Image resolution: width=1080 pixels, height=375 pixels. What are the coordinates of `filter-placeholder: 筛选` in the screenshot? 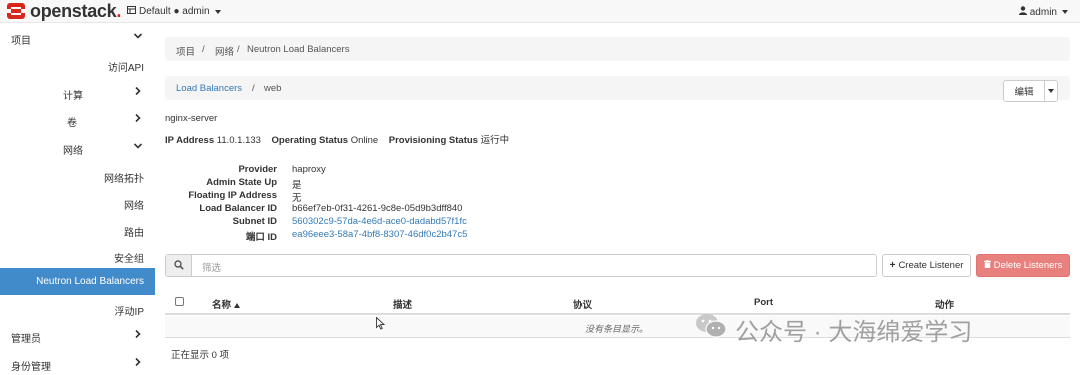 It's located at (212, 268).